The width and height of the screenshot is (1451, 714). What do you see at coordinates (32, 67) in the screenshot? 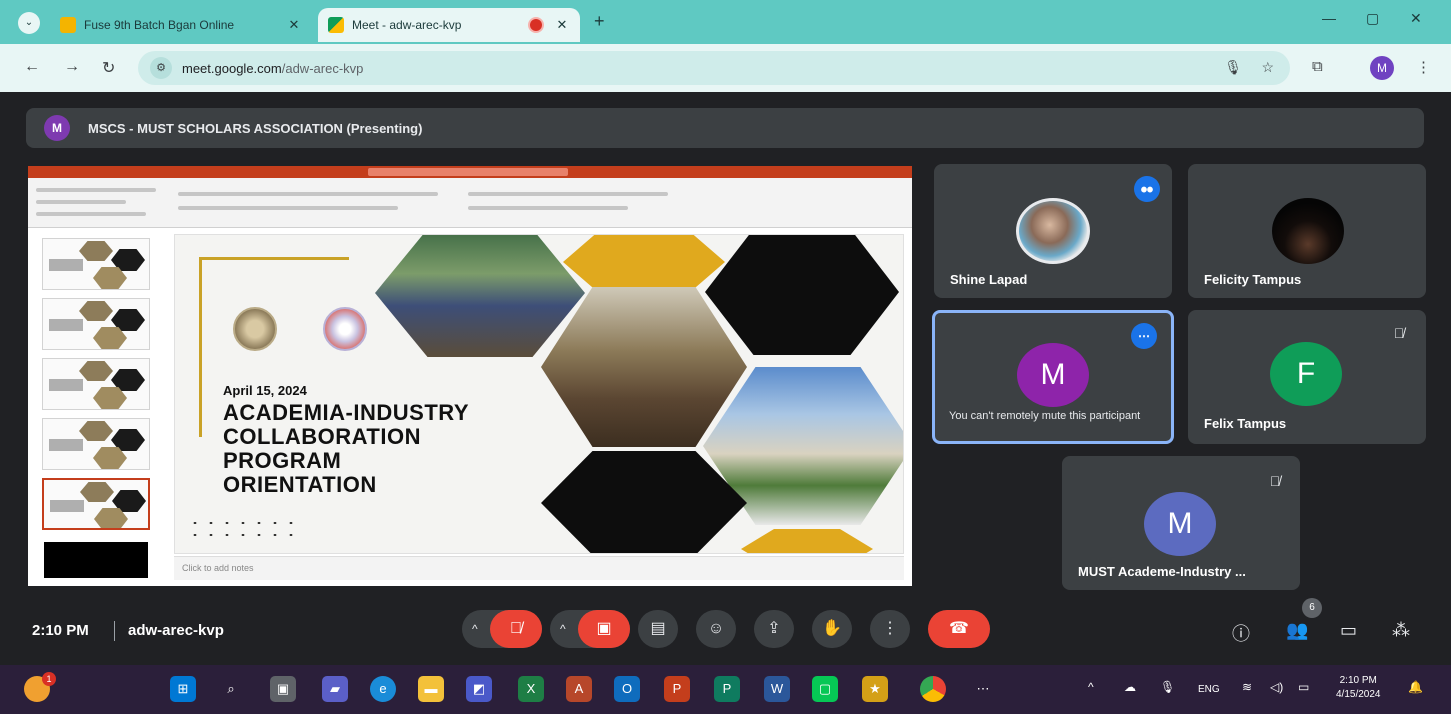
I see `back-icon: ←` at bounding box center [32, 67].